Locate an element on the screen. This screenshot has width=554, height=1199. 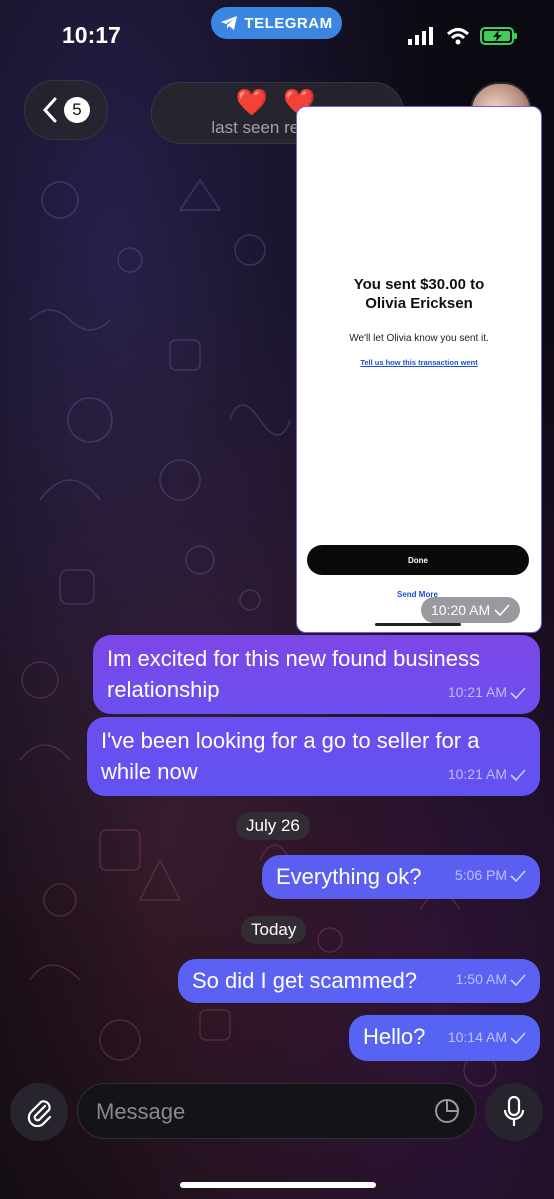
message-meta: 10:14 AM is located at coordinates (487, 1037).